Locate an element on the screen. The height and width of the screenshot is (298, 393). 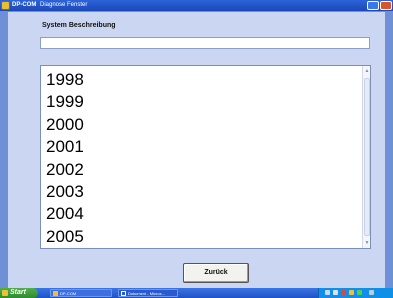
back-button: Zurück is located at coordinates (216, 273).